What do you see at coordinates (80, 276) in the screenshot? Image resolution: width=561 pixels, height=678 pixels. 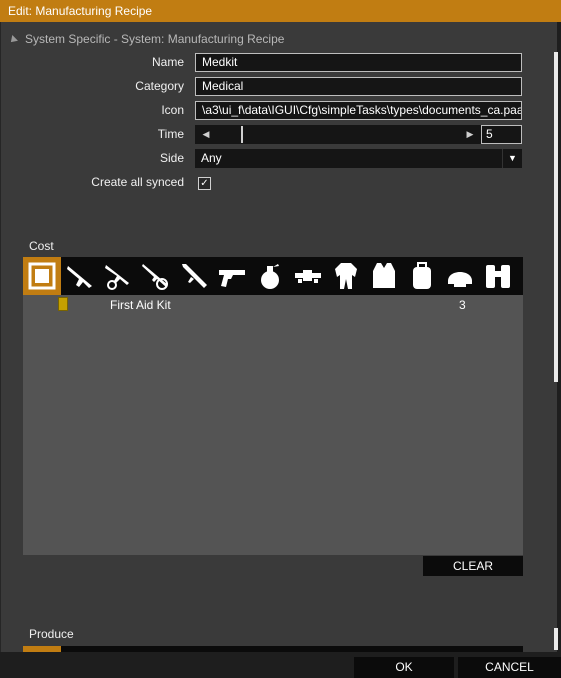 I see `assault-rifle-icon` at bounding box center [80, 276].